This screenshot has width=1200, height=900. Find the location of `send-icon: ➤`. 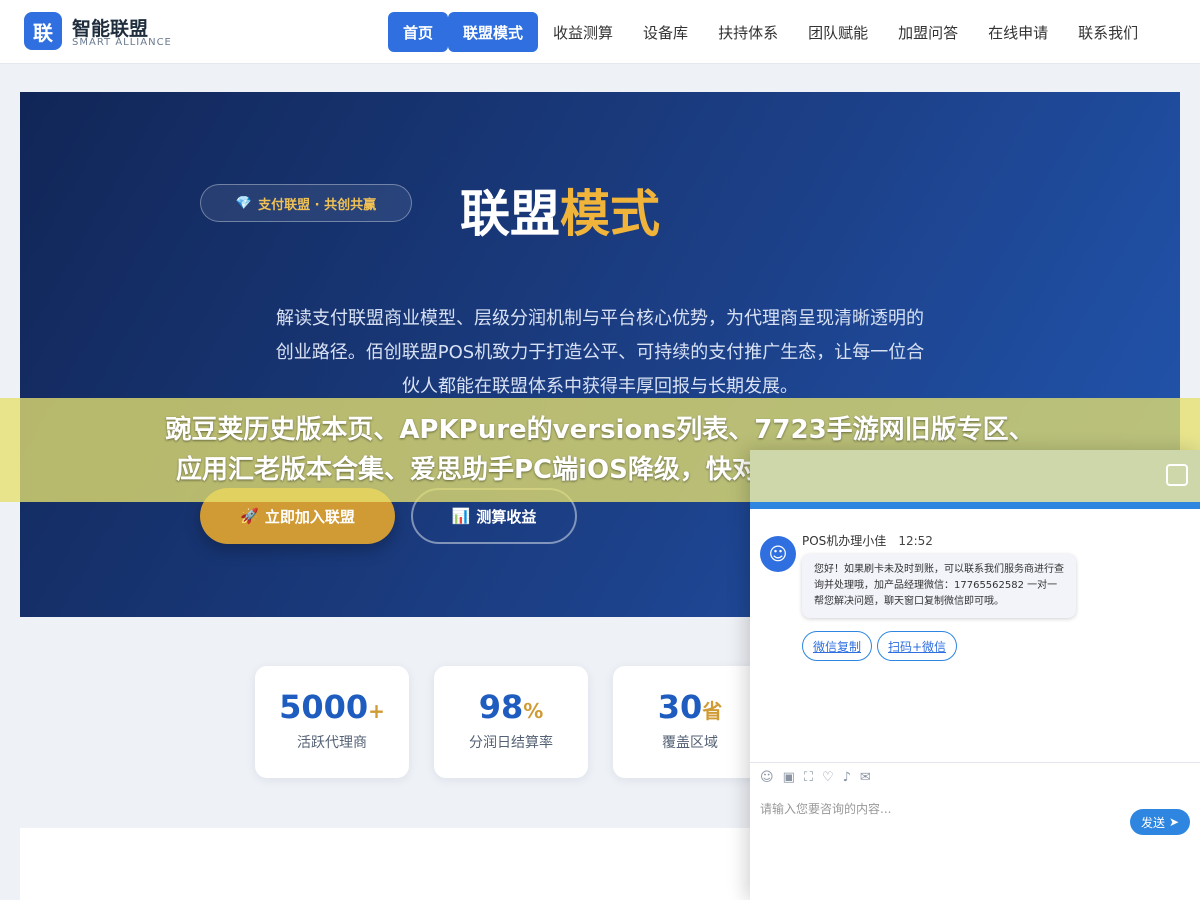

send-icon: ➤ is located at coordinates (1174, 822).